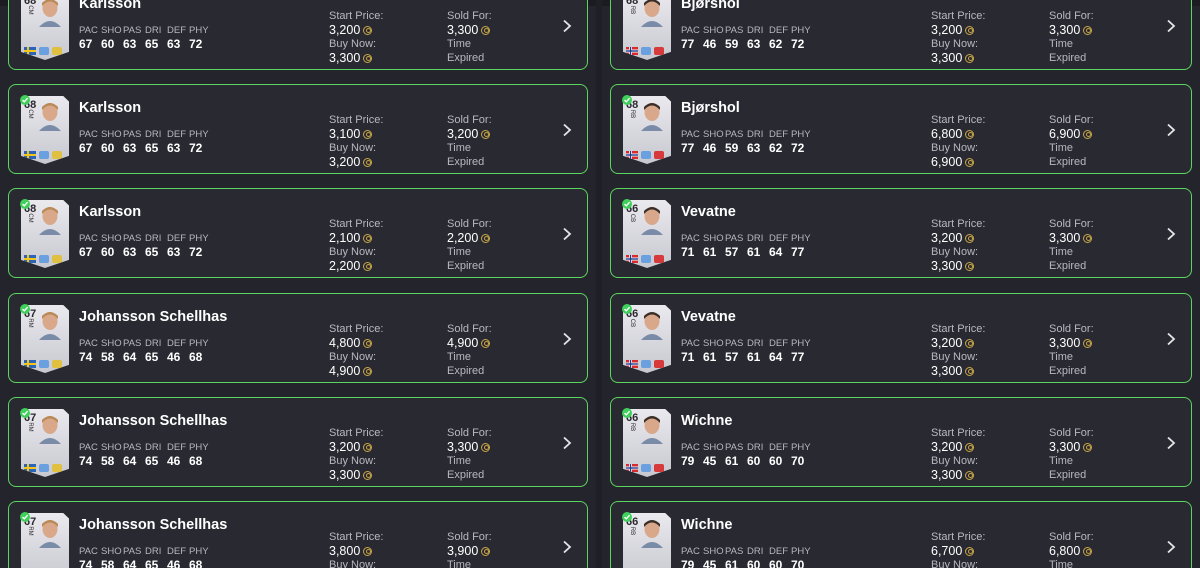 Image resolution: width=1200 pixels, height=568 pixels. I want to click on start-price-value: 3,200, so click(986, 343).